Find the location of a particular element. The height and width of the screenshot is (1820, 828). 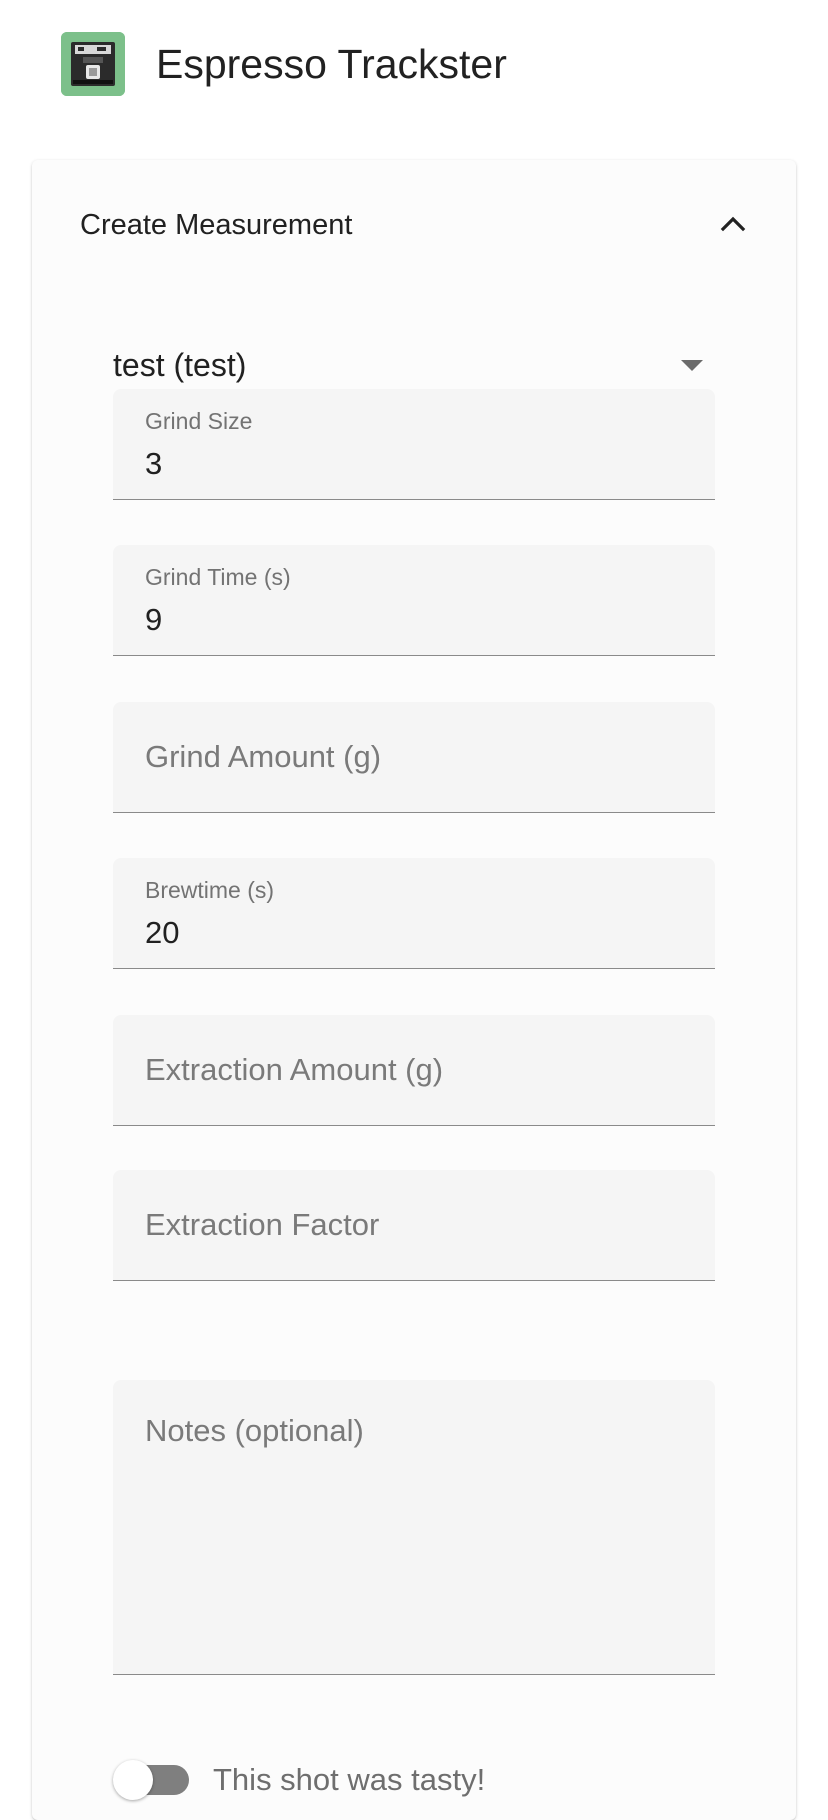

extraction-amount-field: Extraction Amount (g) is located at coordinates (414, 1070).